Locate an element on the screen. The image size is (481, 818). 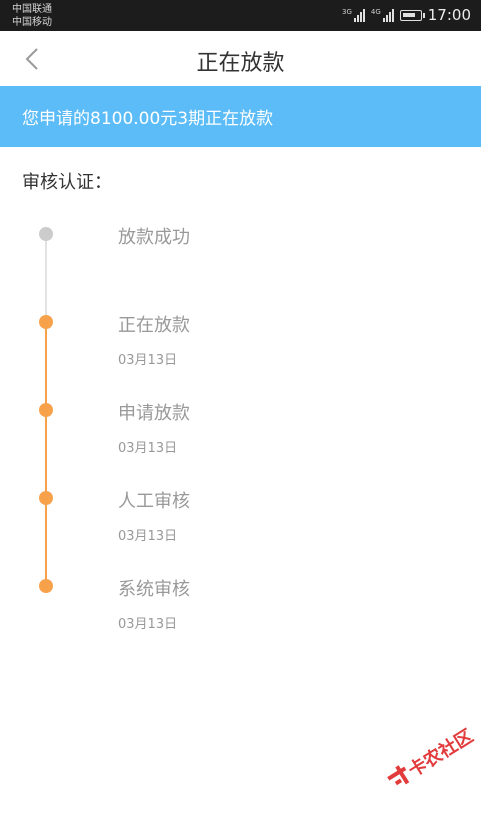
timeline-step-label: 申请放款 is located at coordinates (154, 413).